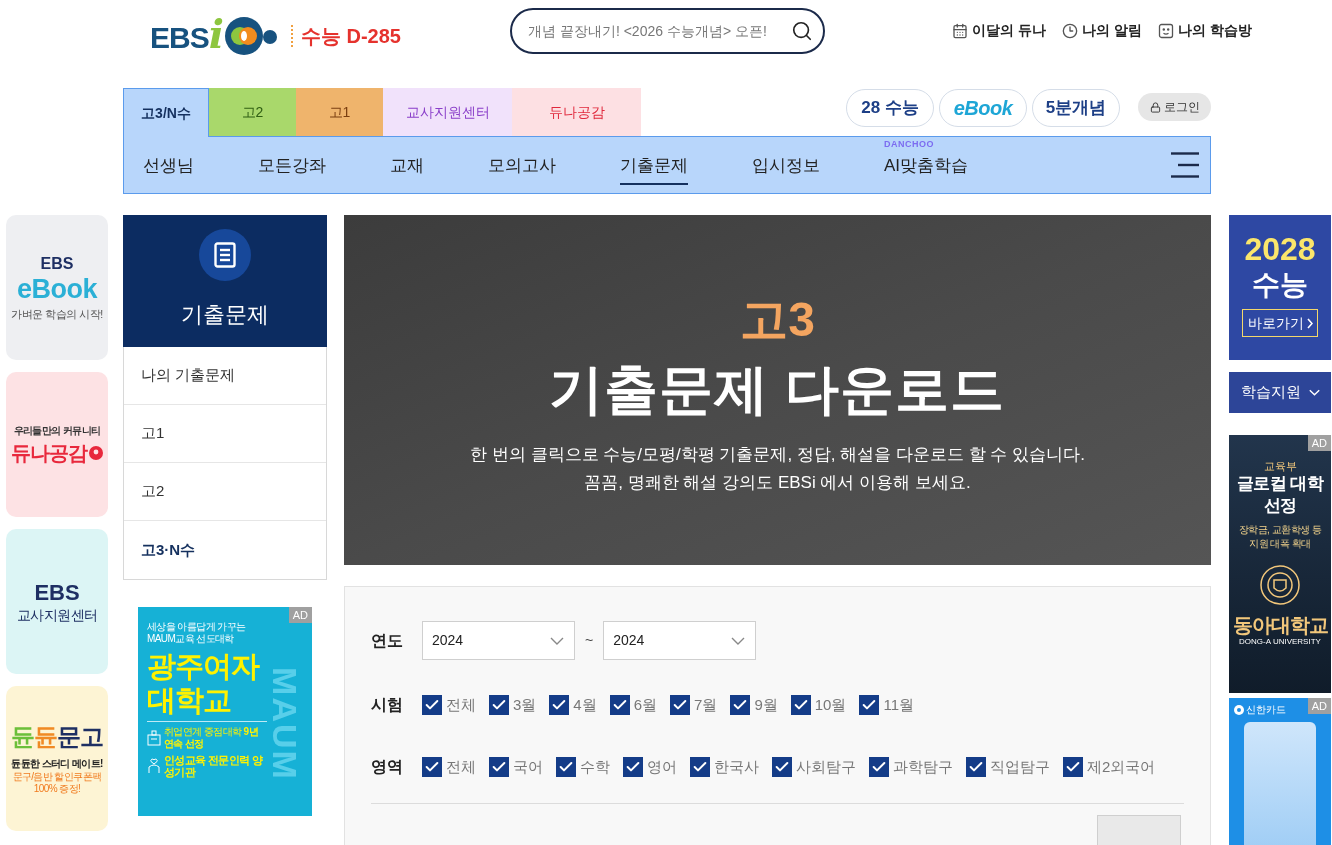  I want to click on checkbox-label: 영어, so click(662, 767).